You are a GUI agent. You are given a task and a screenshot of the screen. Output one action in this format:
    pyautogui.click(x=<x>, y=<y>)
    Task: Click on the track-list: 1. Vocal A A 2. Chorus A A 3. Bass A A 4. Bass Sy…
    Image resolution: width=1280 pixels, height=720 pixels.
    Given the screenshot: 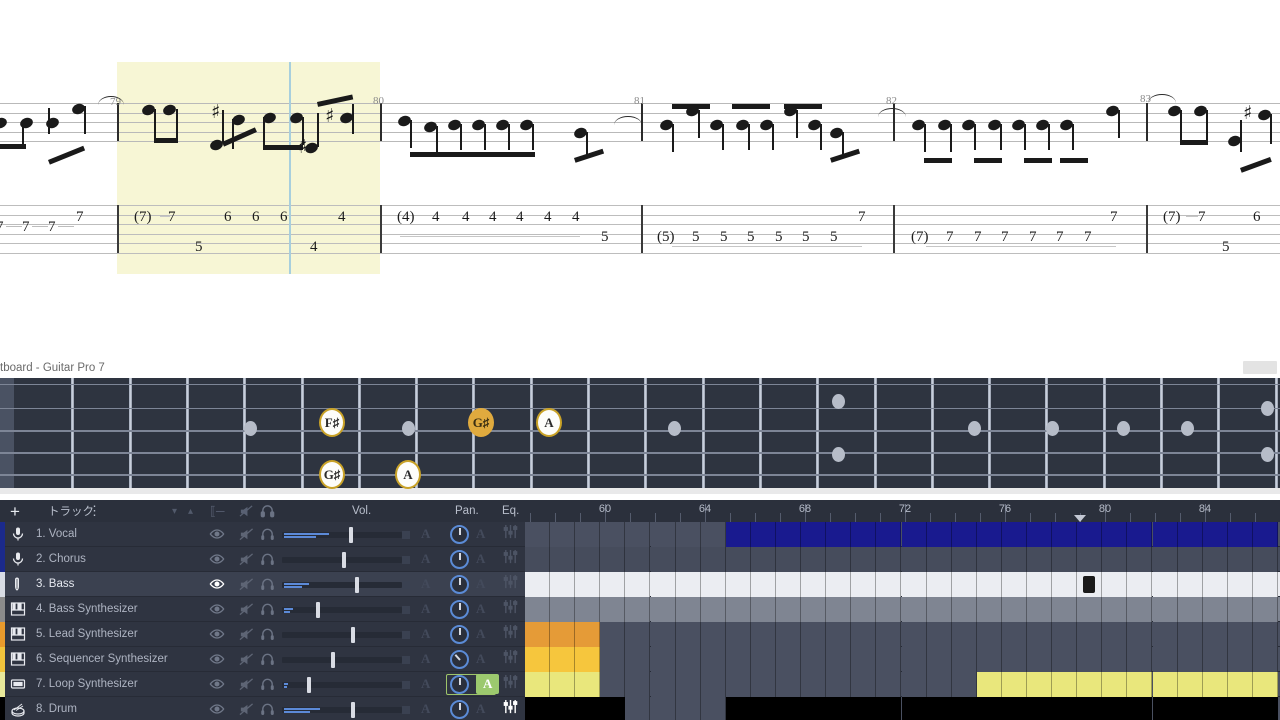 What is the action you would take?
    pyautogui.click(x=262, y=621)
    